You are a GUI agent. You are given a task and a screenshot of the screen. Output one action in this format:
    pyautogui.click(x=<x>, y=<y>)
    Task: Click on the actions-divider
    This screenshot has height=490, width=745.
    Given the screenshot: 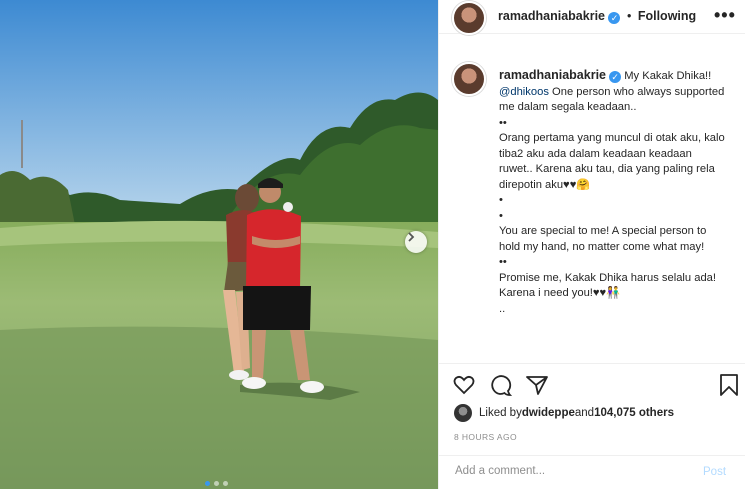 What is the action you would take?
    pyautogui.click(x=592, y=363)
    